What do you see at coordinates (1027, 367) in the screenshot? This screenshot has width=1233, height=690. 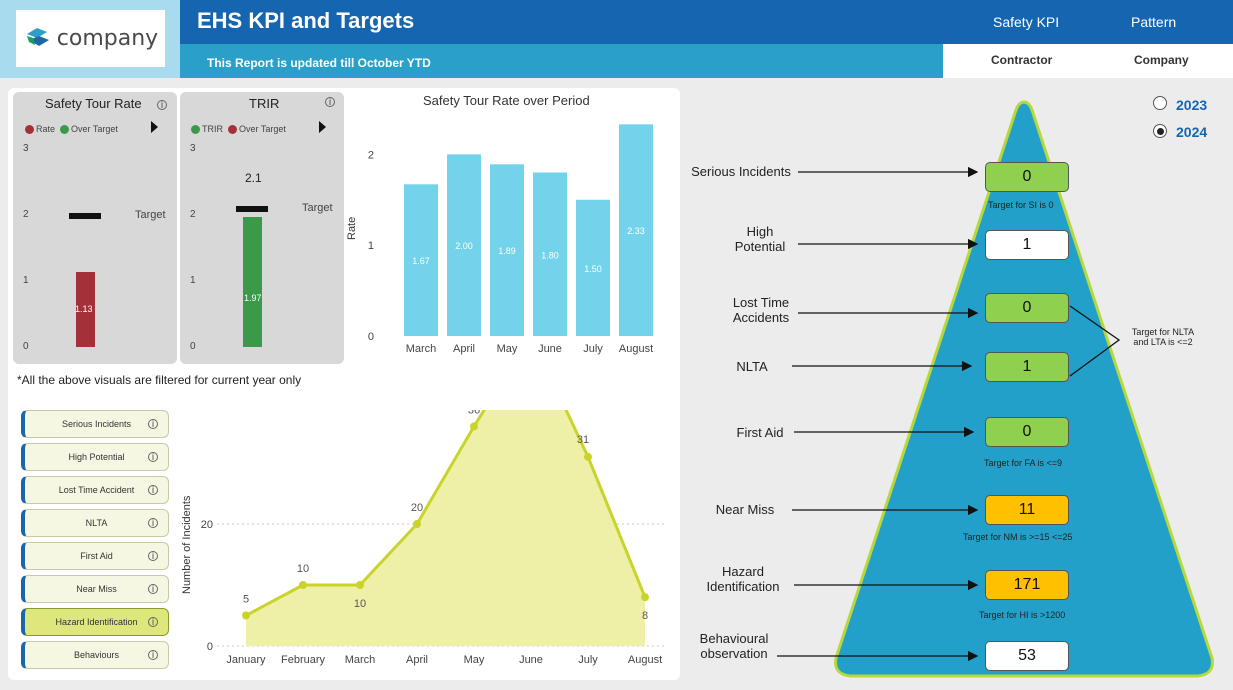 I see `level-box-nlta: 1` at bounding box center [1027, 367].